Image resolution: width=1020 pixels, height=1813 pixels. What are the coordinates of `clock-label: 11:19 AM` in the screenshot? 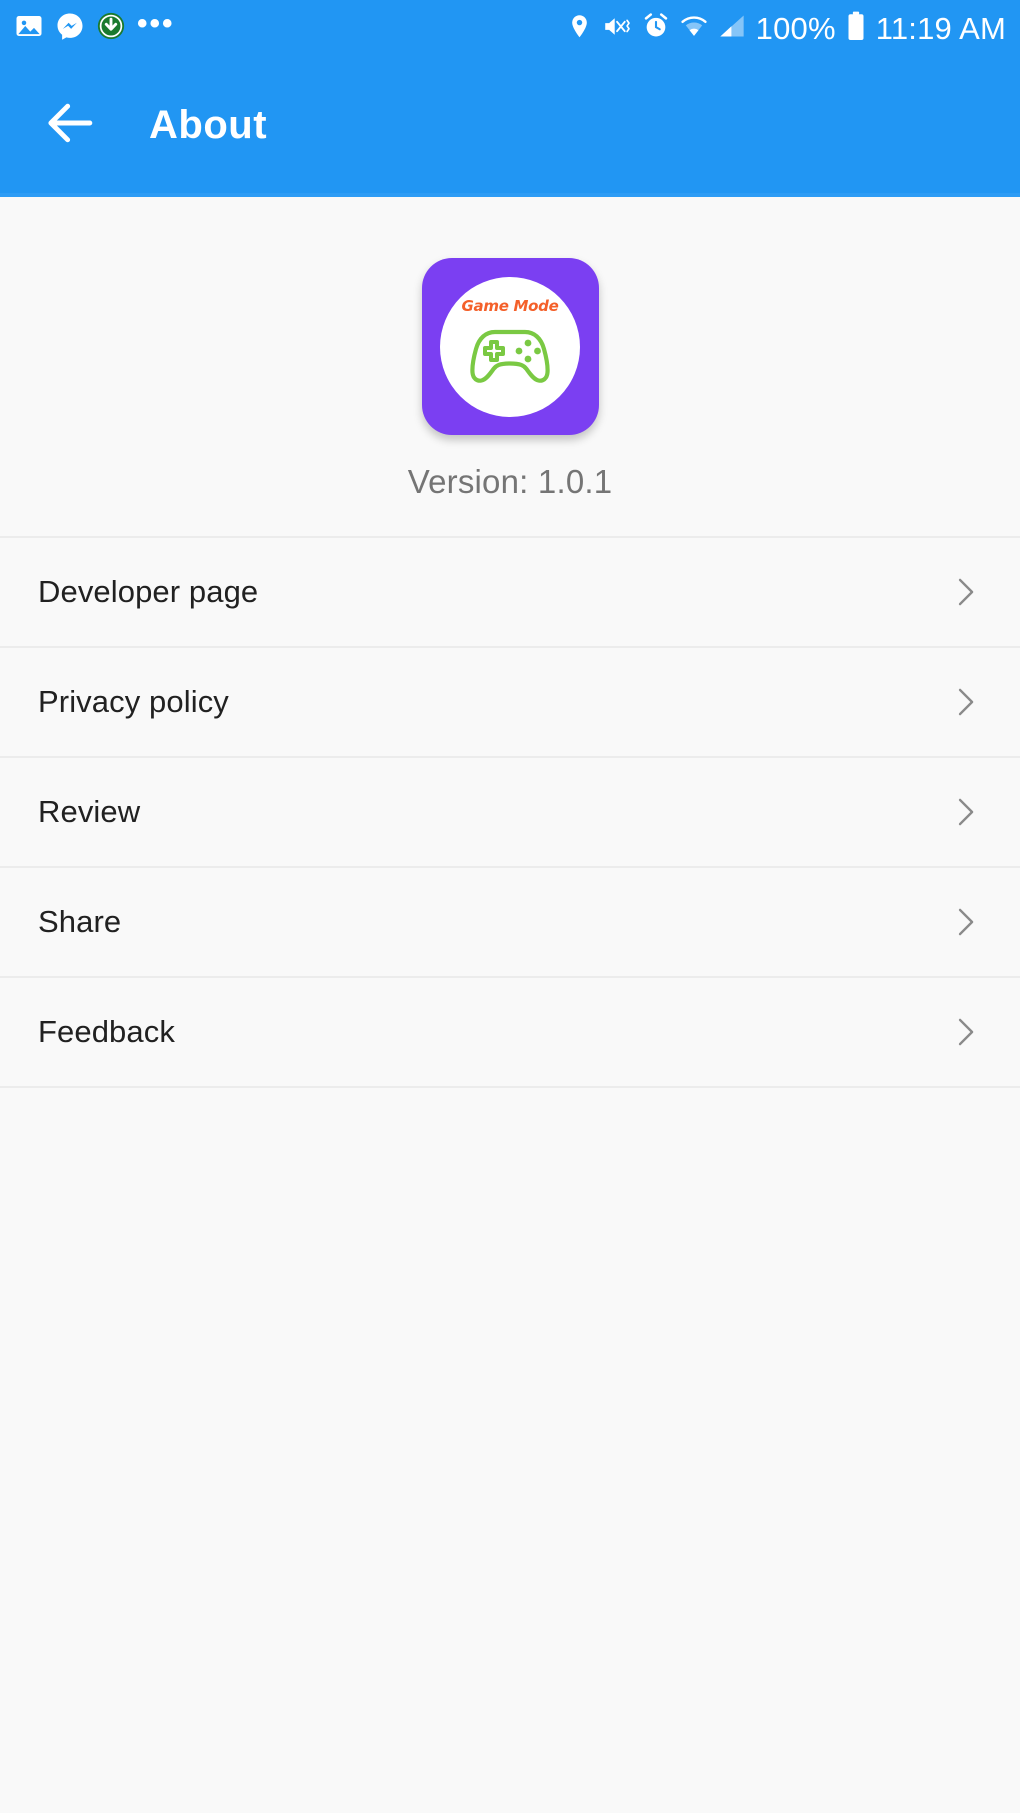 It's located at (940, 28).